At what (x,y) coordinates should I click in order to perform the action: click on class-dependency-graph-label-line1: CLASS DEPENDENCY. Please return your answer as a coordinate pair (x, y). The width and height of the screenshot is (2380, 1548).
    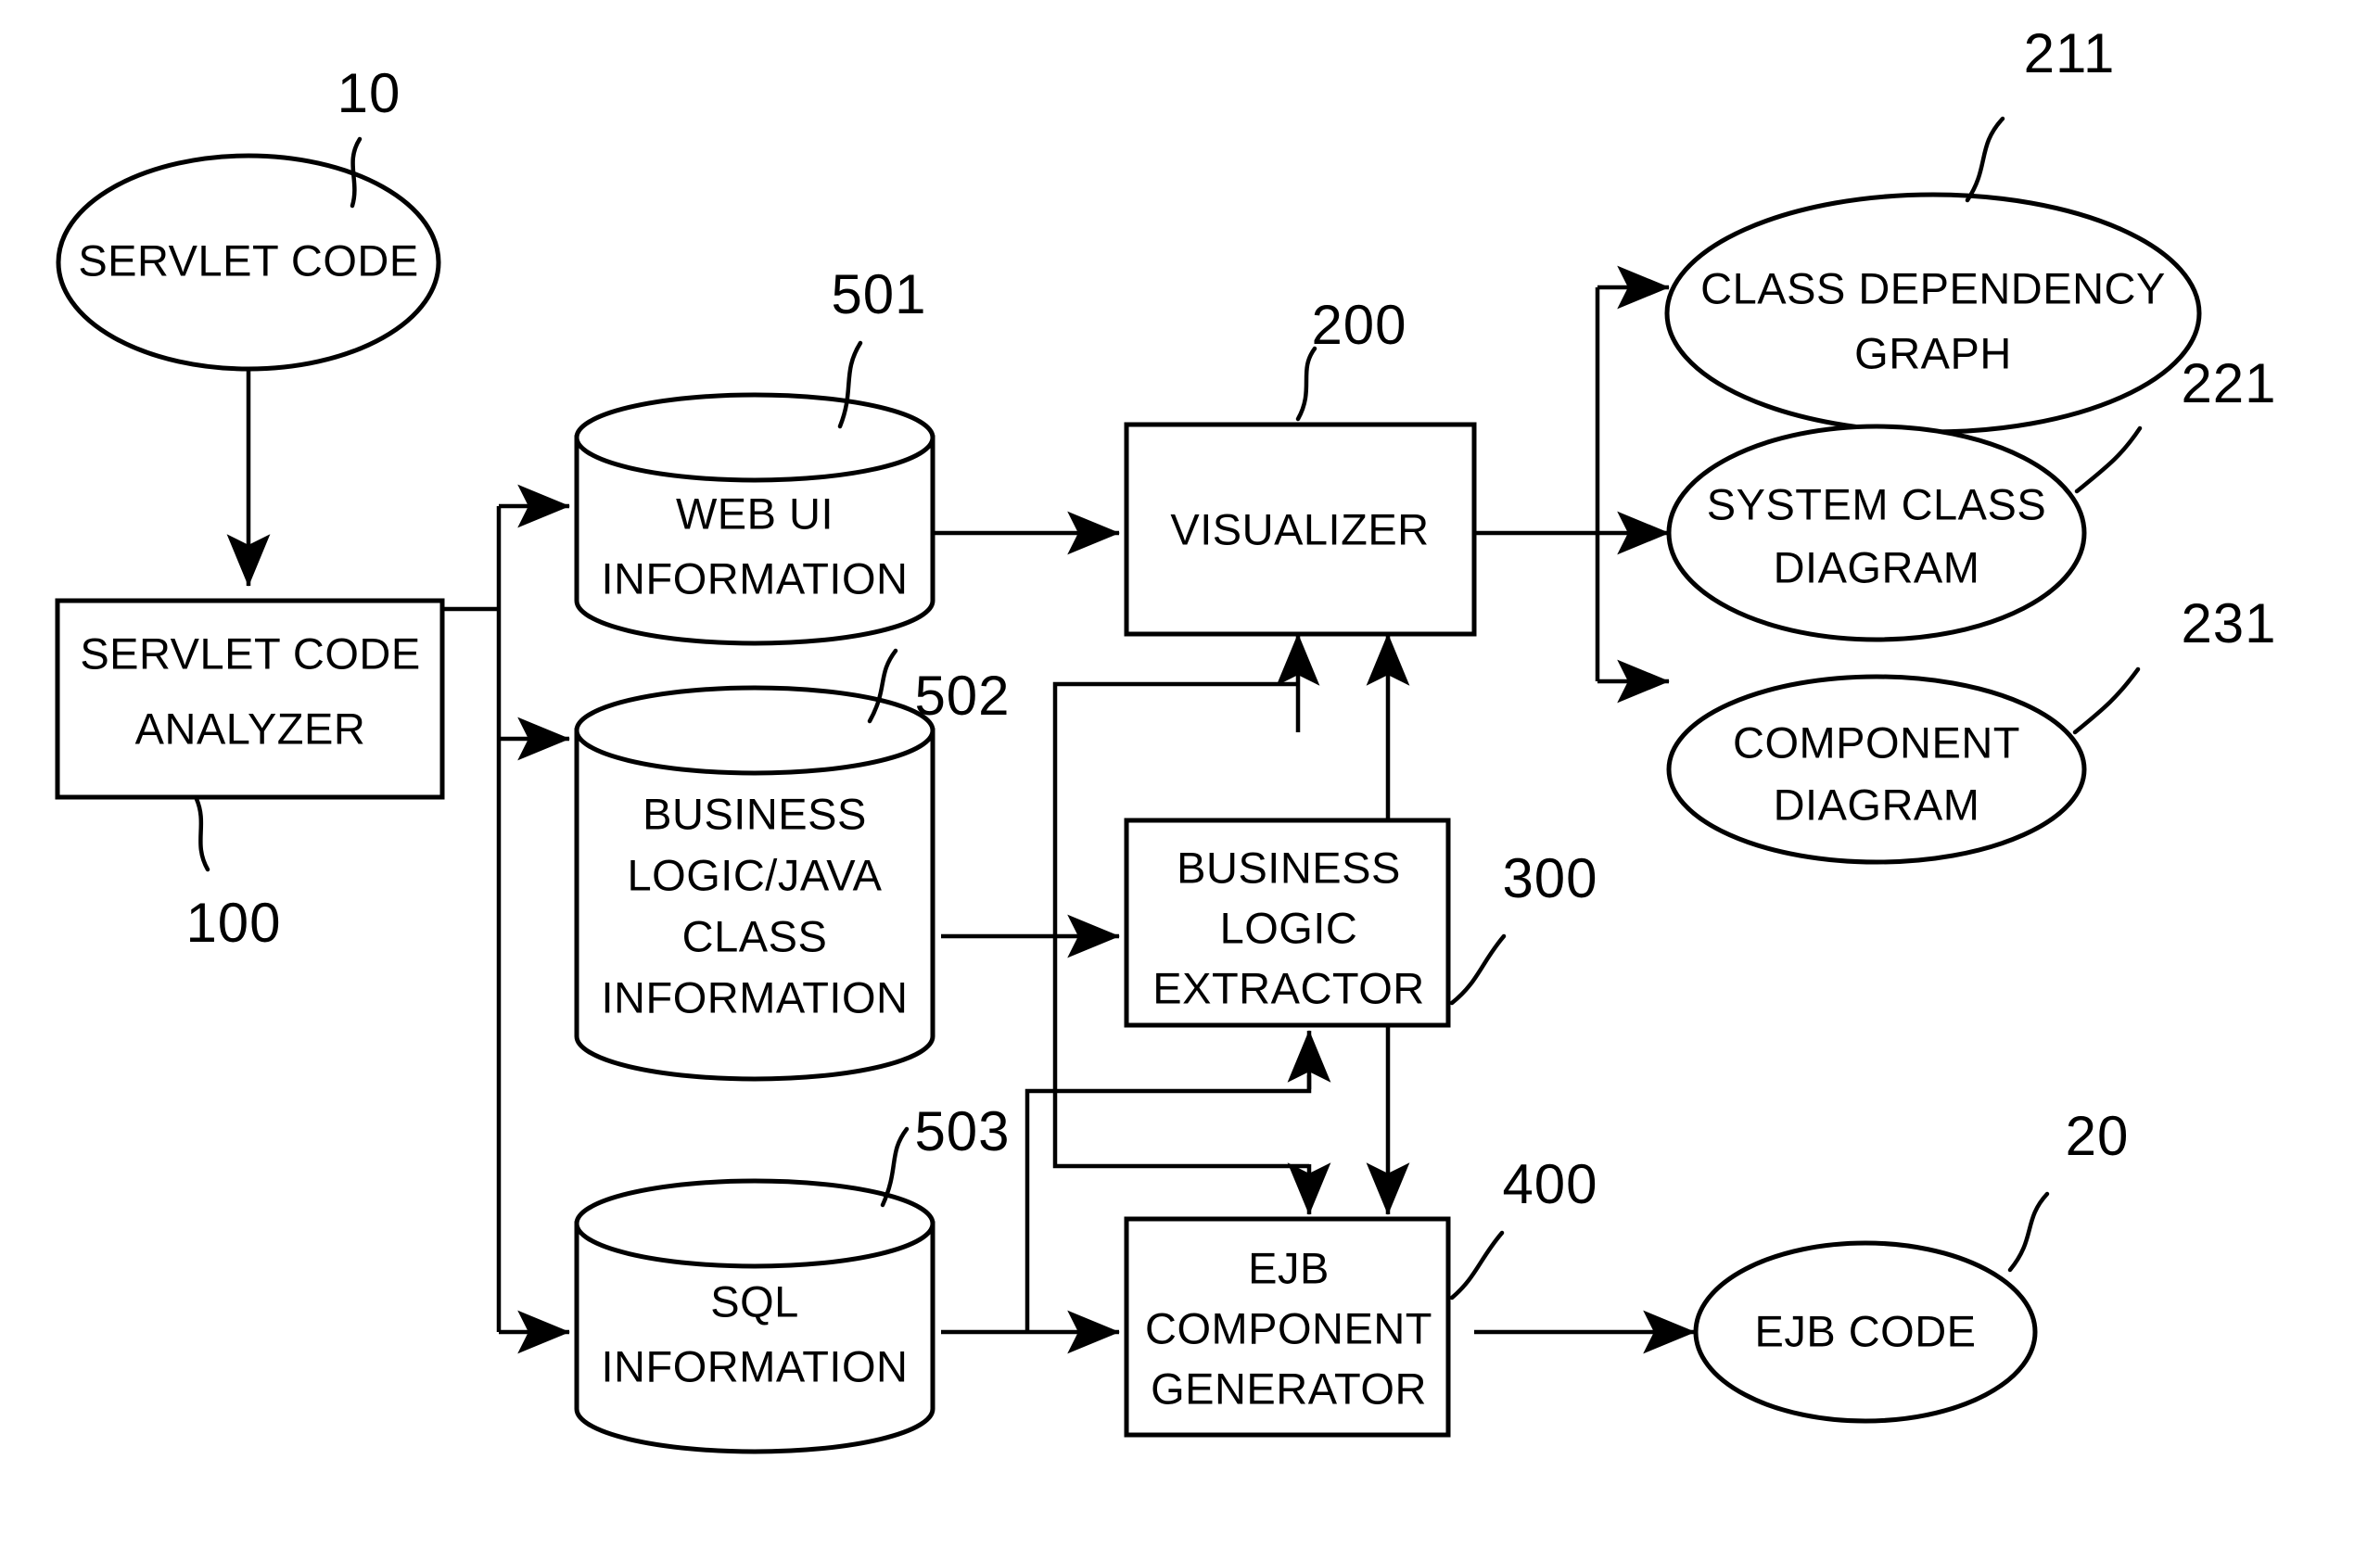
    Looking at the image, I should click on (1933, 287).